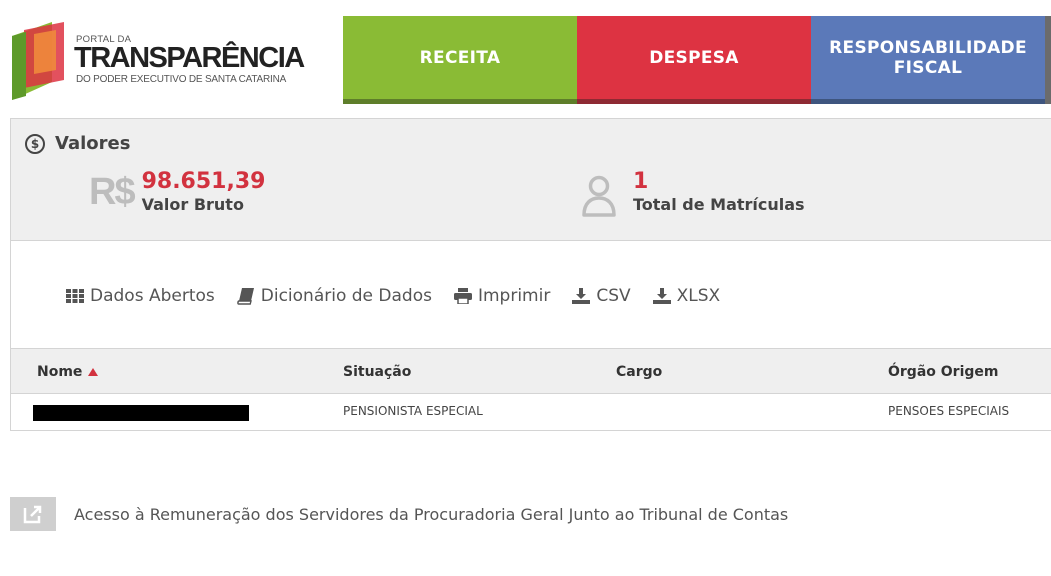  Describe the element at coordinates (693, 193) in the screenshot. I see `stat-total-matriculas: 1 Total de Matrículas` at that location.